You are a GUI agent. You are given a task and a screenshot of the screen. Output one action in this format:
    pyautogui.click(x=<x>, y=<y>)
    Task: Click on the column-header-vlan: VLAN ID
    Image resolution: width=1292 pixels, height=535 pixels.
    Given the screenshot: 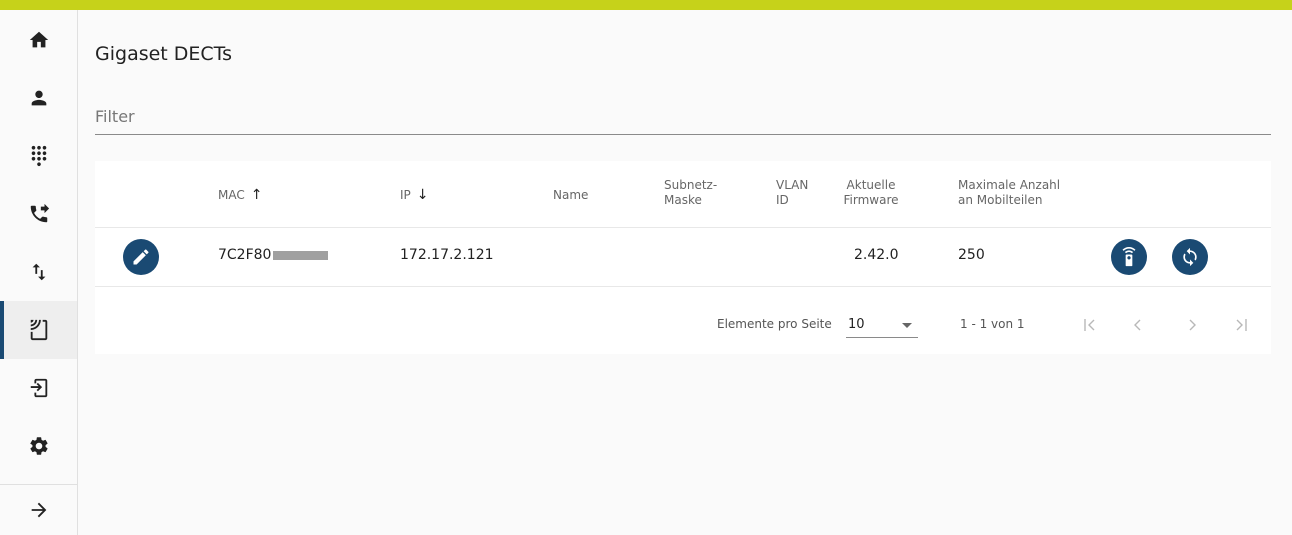 What is the action you would take?
    pyautogui.click(x=792, y=193)
    